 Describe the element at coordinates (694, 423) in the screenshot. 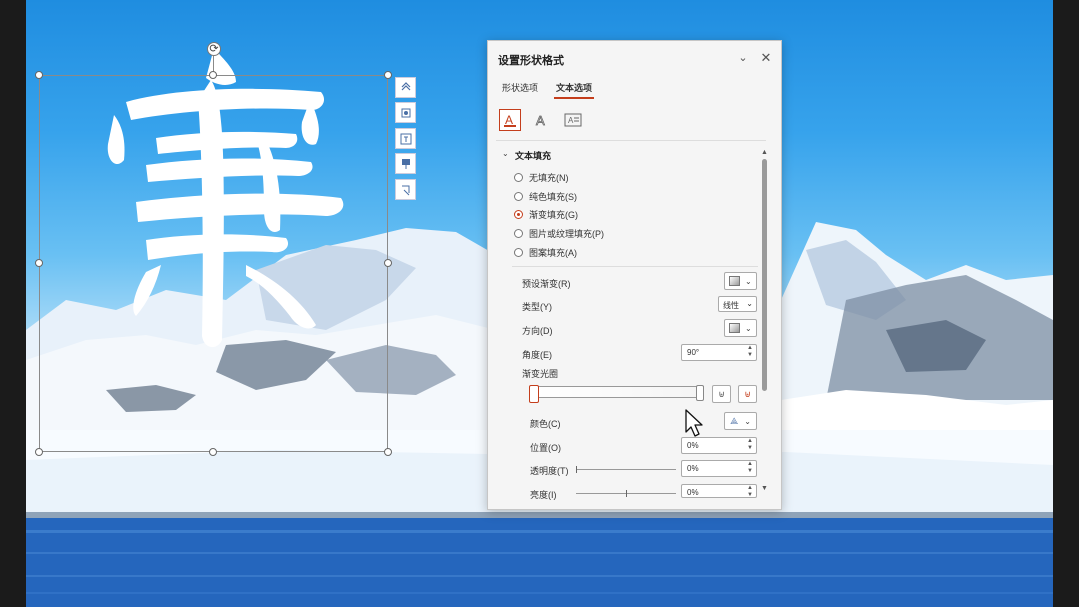

I see `mouse-pointer-icon` at that location.